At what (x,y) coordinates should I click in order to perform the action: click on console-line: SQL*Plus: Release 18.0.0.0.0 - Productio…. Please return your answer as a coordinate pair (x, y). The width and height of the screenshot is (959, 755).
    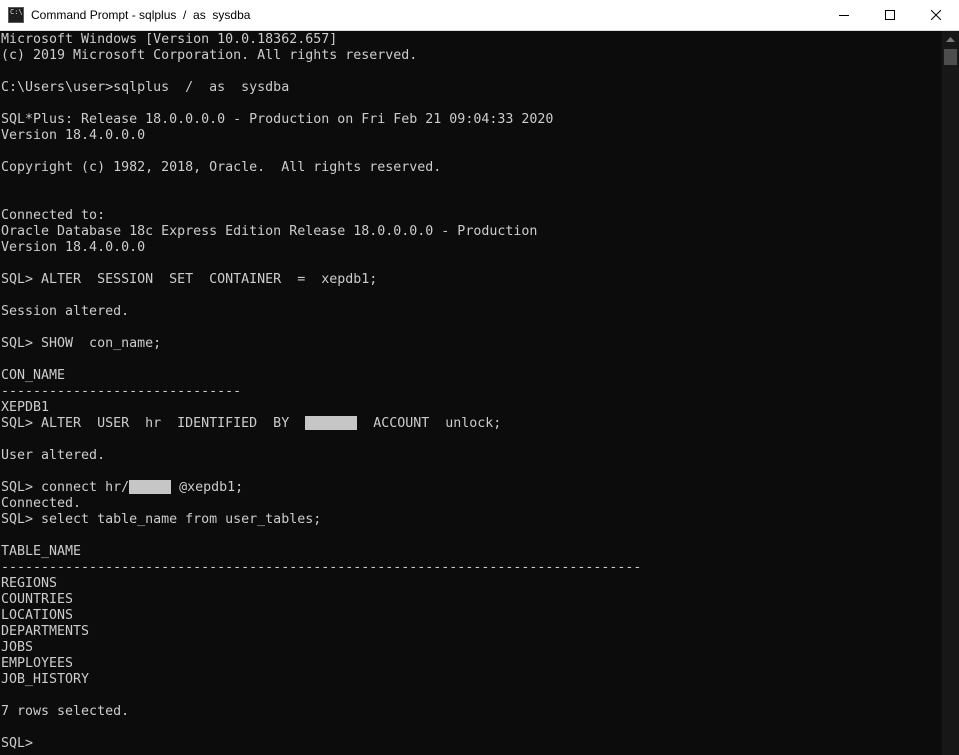
    Looking at the image, I should click on (277, 119).